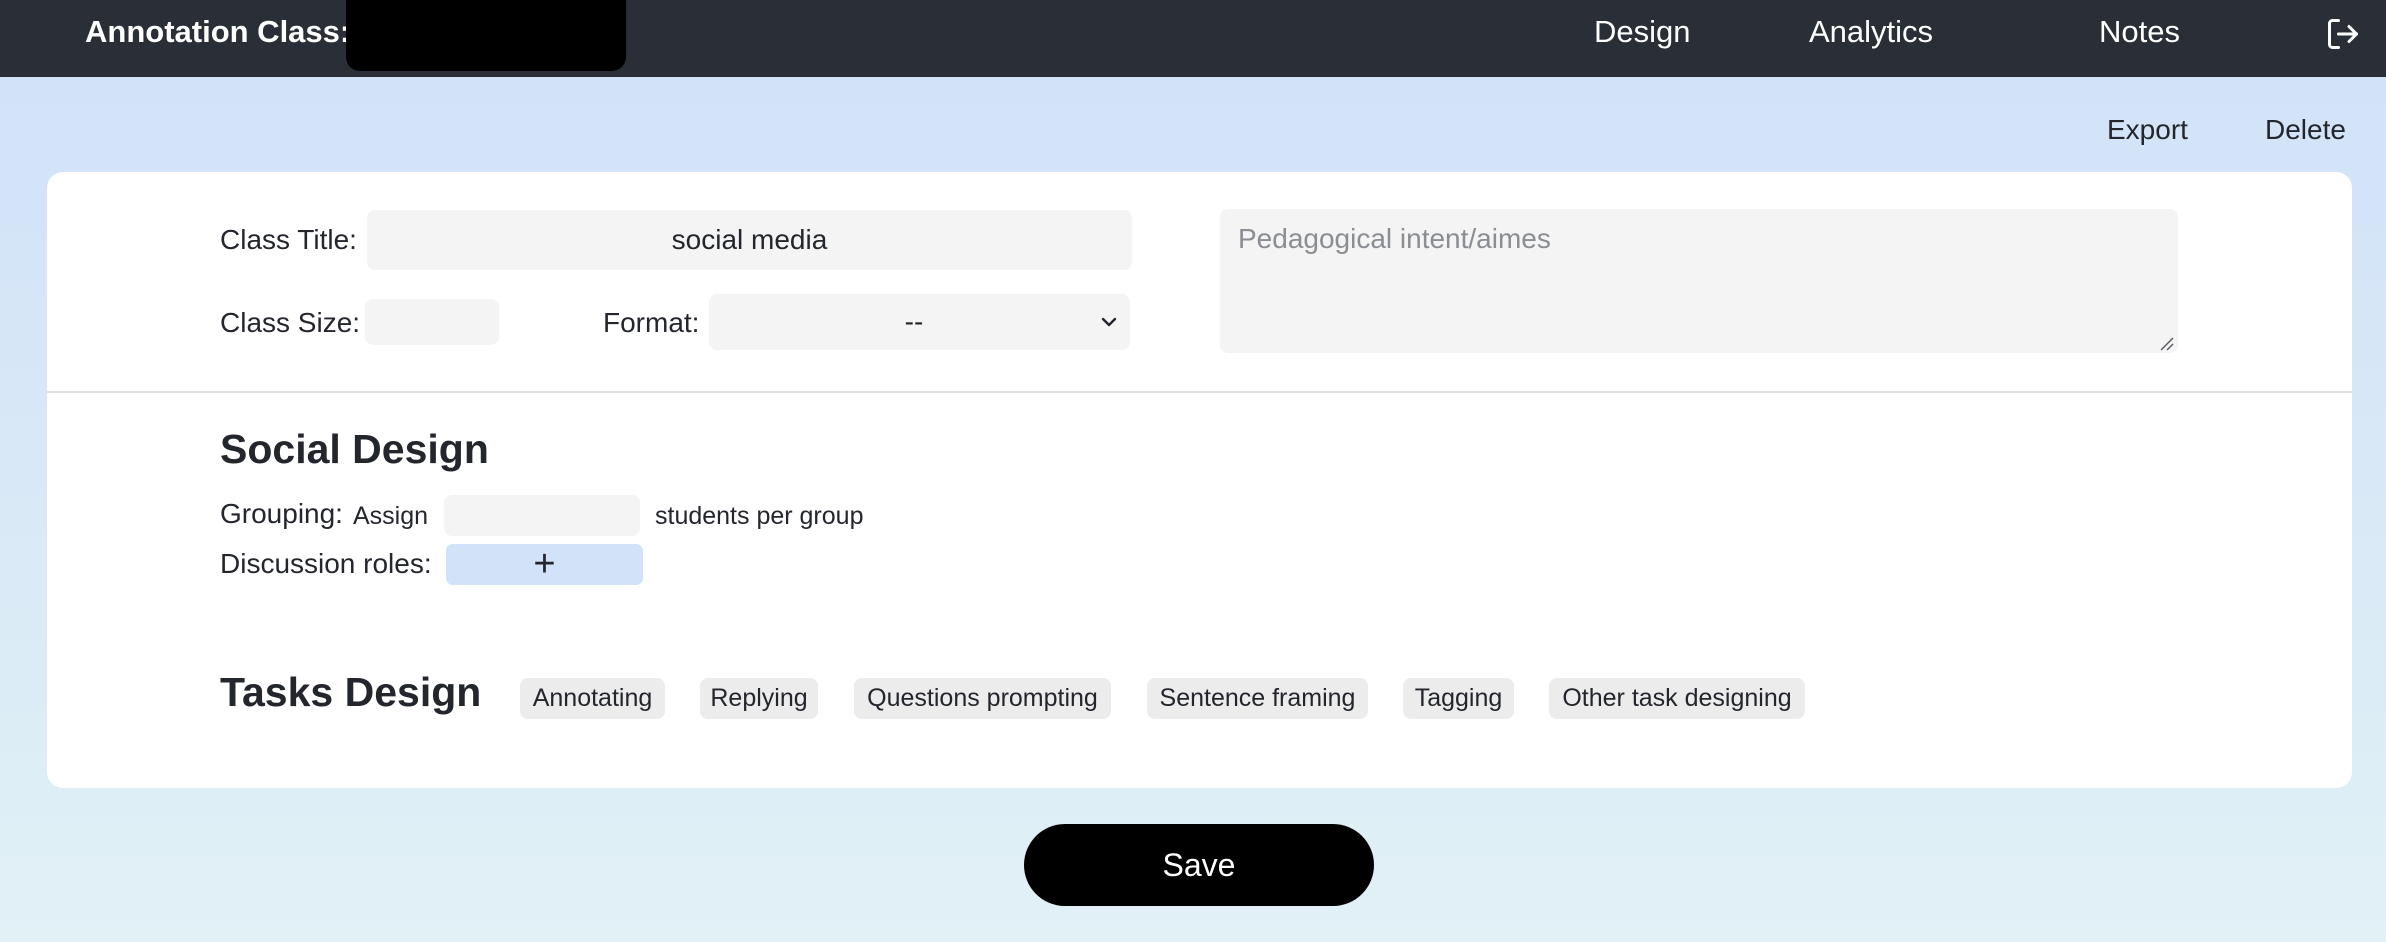 Image resolution: width=2386 pixels, height=942 pixels. Describe the element at coordinates (290, 322) in the screenshot. I see `class-size-label: Class Size:` at that location.